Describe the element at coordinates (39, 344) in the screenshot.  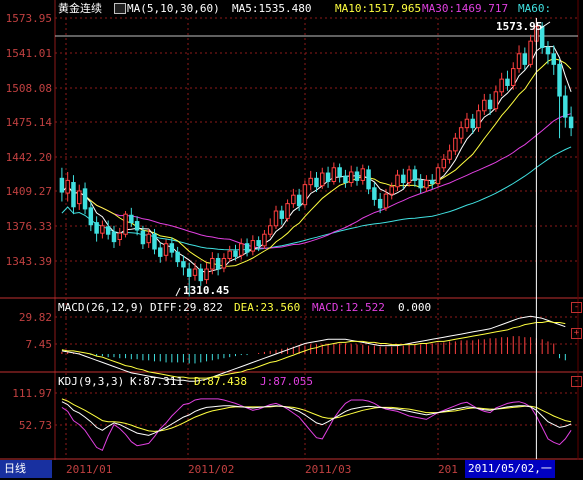
I see `macd-axis-label: 7.45` at that location.